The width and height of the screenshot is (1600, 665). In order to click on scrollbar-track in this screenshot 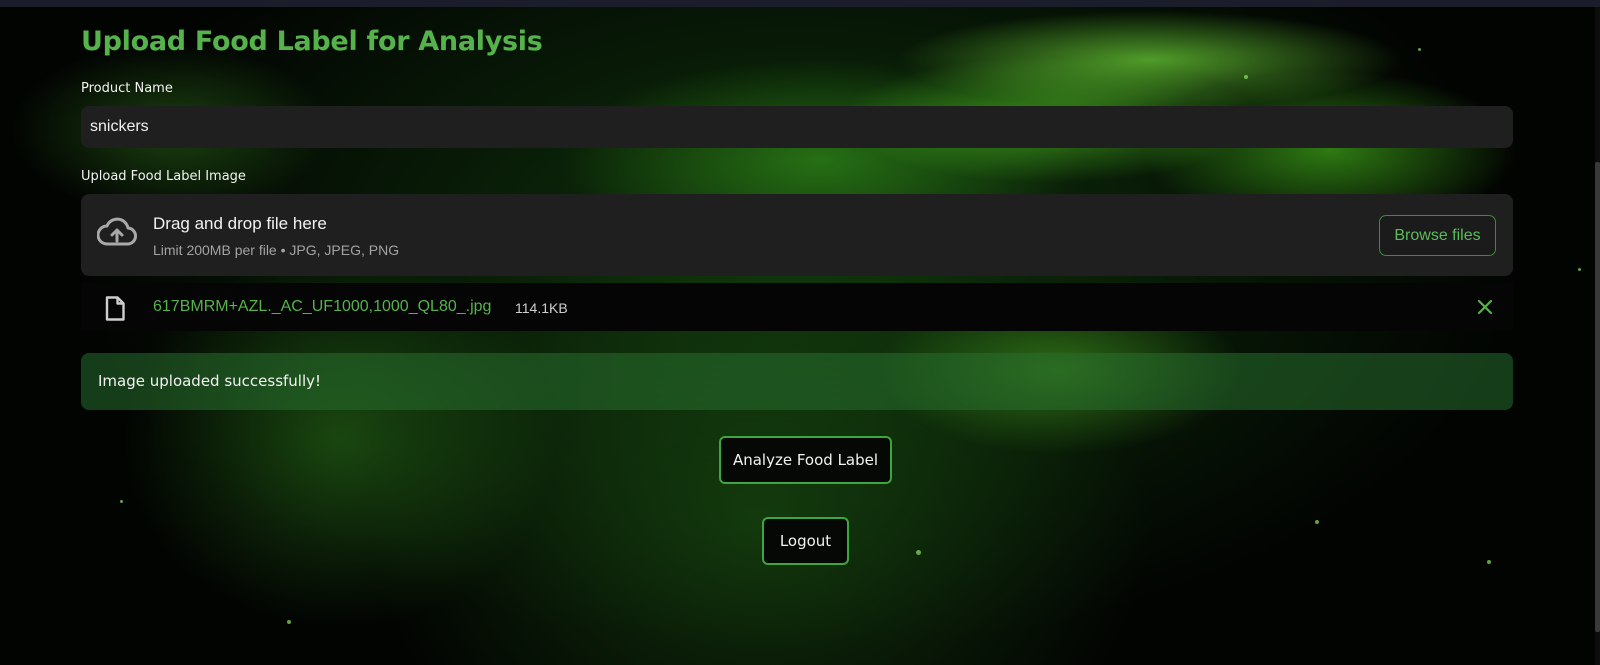, I will do `click(1597, 336)`.